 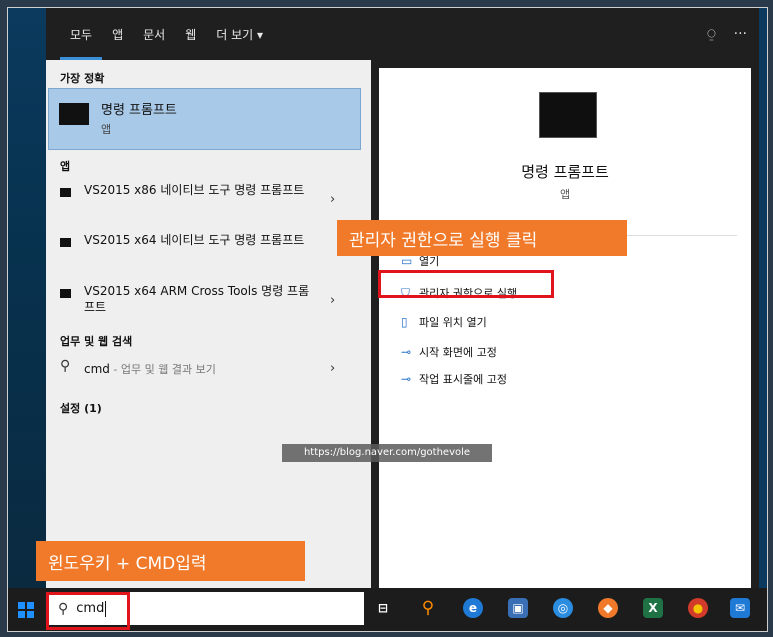 What do you see at coordinates (387, 453) in the screenshot?
I see `watermark: https://blog.naver.com/gothevole` at bounding box center [387, 453].